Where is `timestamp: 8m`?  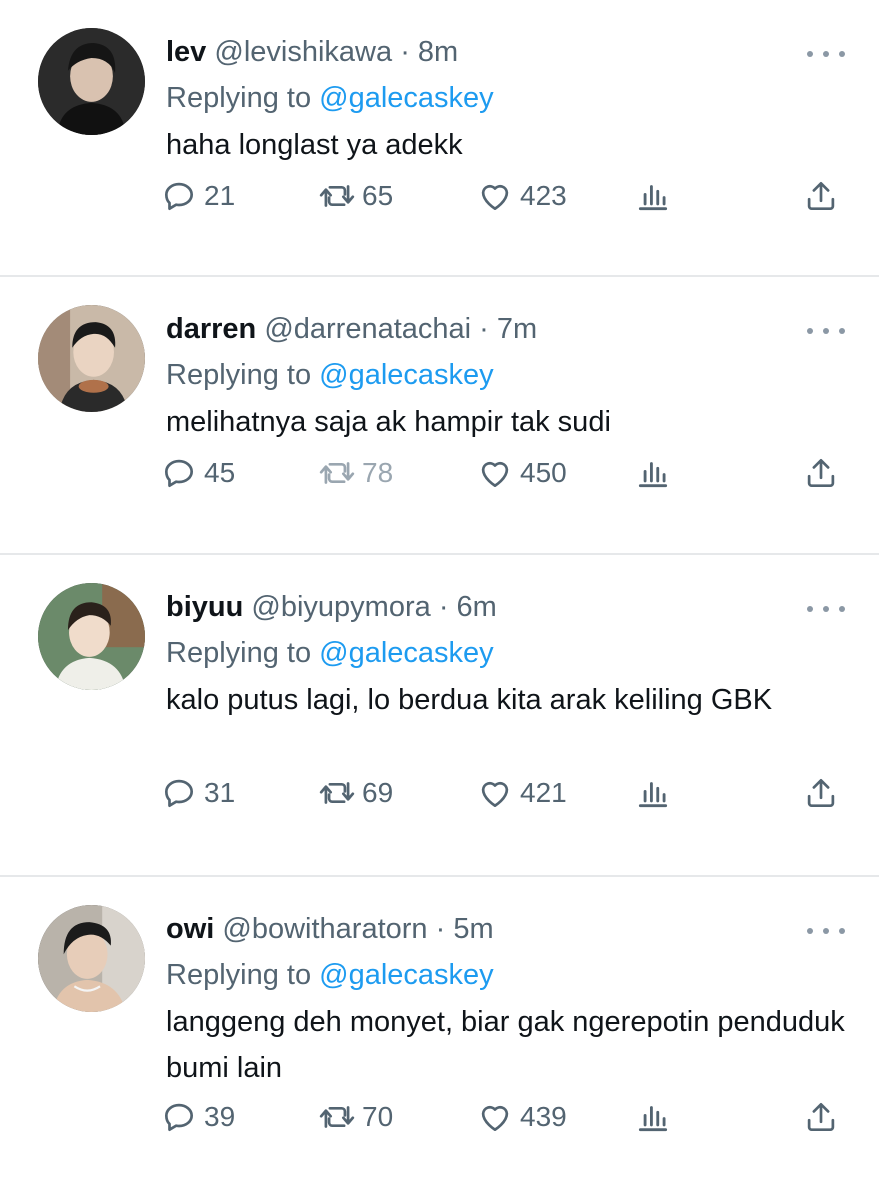 timestamp: 8m is located at coordinates (438, 52).